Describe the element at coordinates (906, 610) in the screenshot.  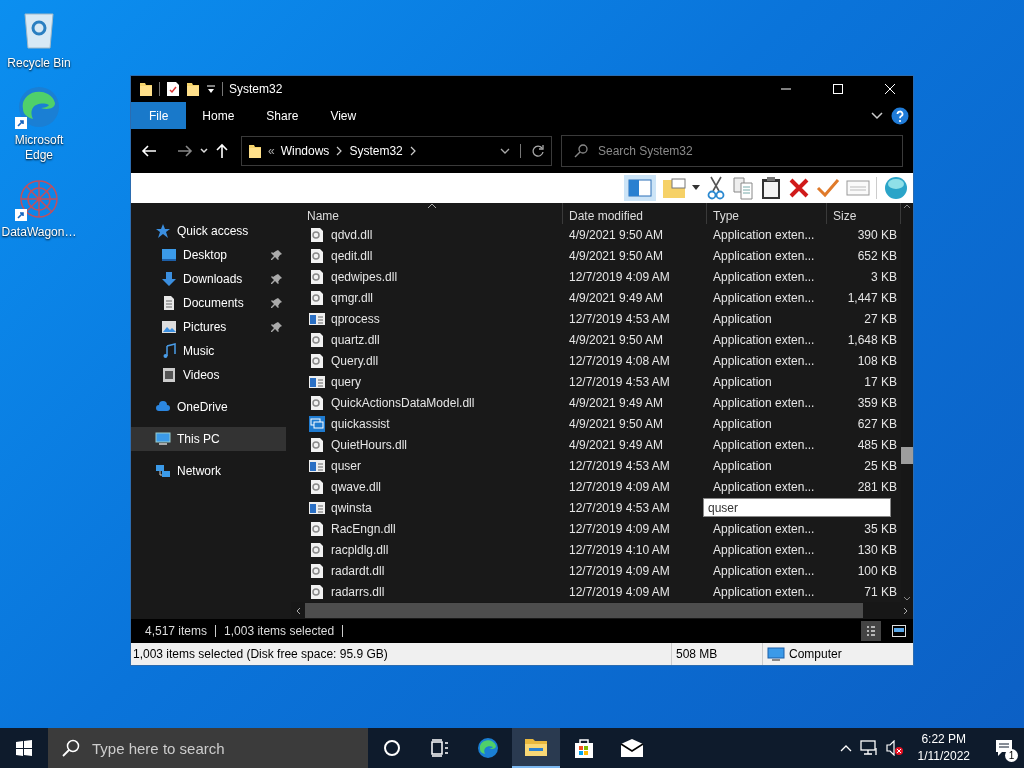
I see `scroll-right-icon` at that location.